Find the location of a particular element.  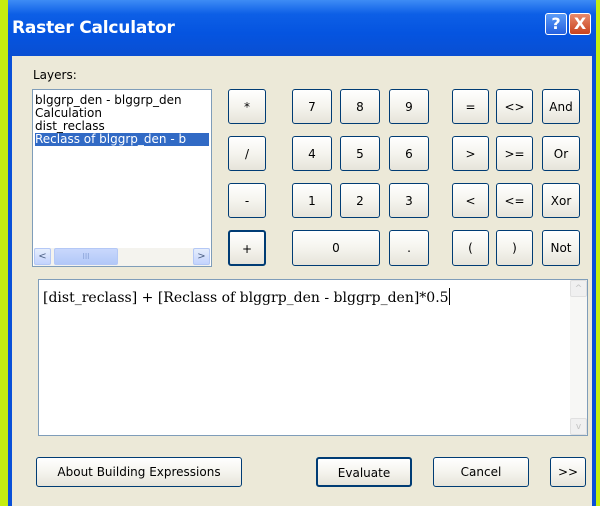

or-button: Or is located at coordinates (561, 153).